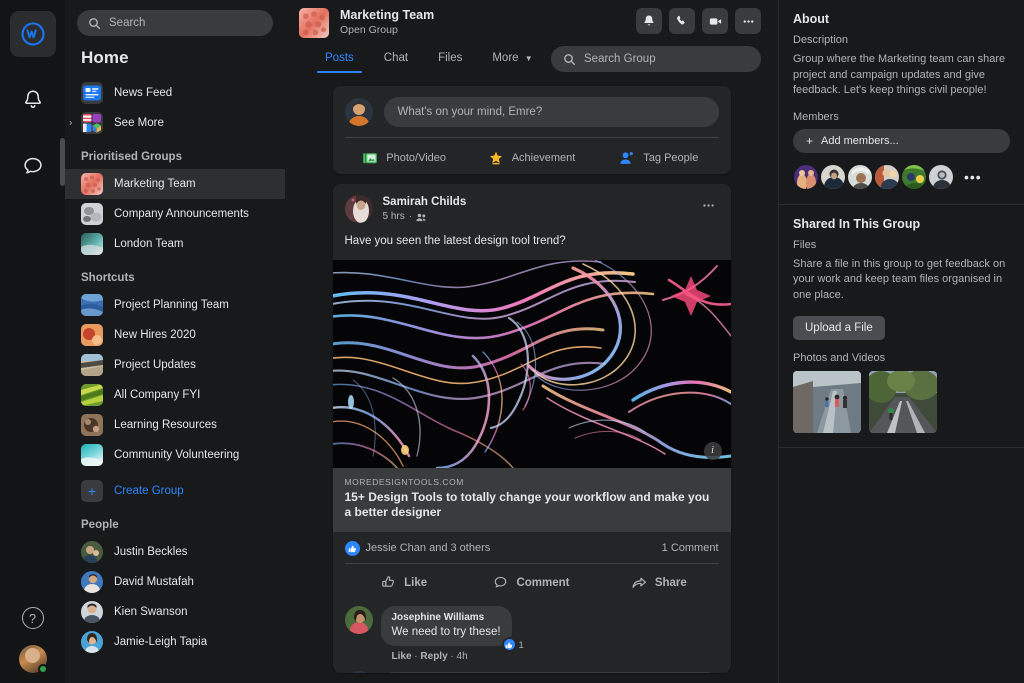 Image resolution: width=1024 pixels, height=683 pixels. I want to click on members-label: Members, so click(816, 116).